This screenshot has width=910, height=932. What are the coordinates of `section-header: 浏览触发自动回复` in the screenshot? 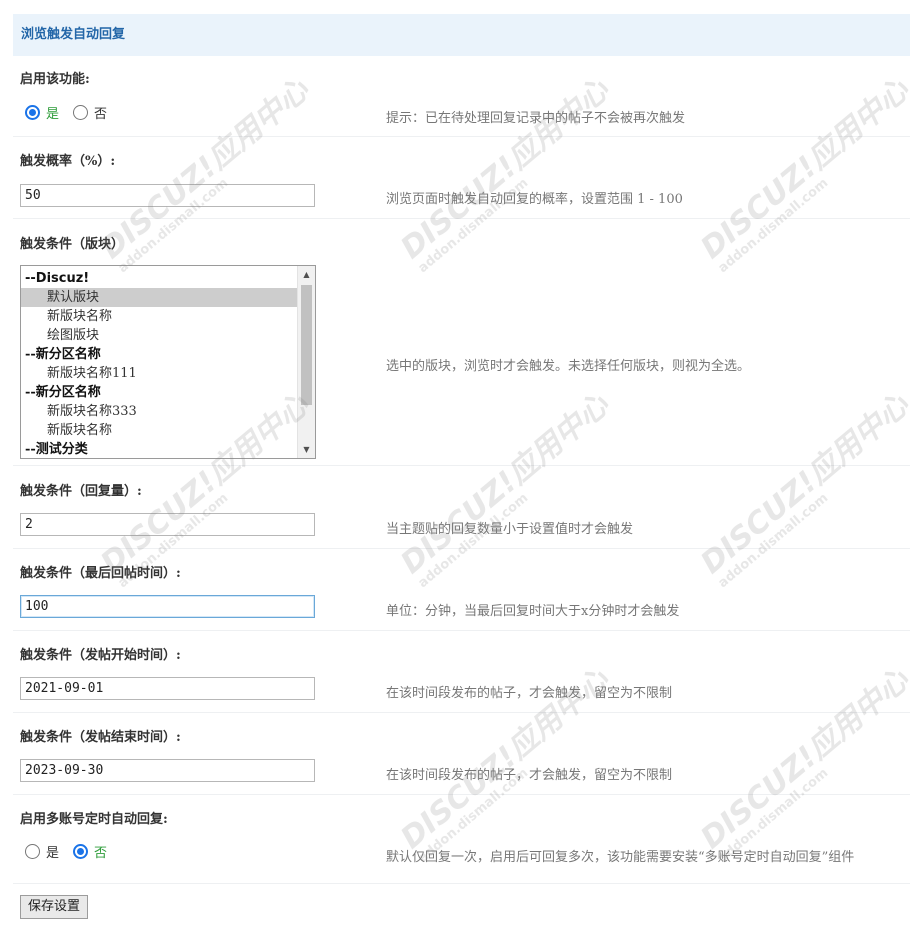 It's located at (461, 35).